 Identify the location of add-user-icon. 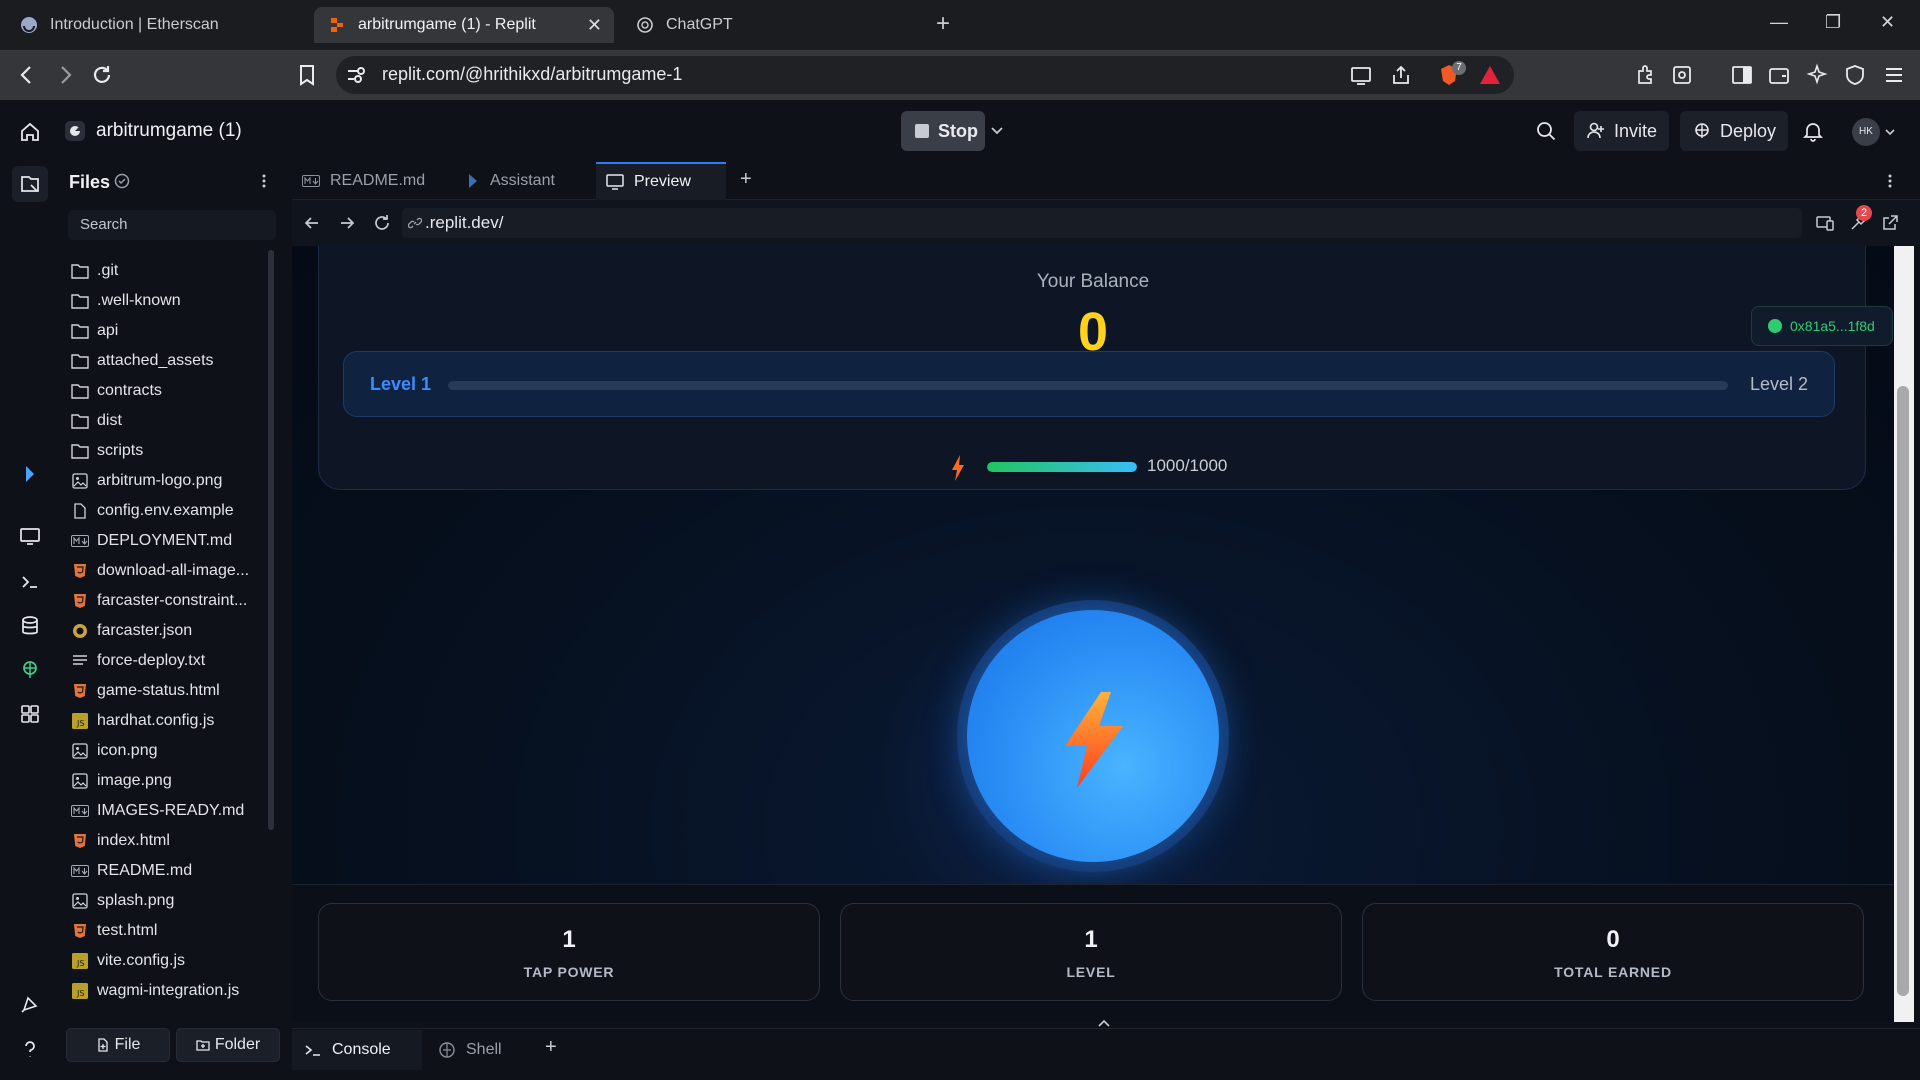
(1595, 130).